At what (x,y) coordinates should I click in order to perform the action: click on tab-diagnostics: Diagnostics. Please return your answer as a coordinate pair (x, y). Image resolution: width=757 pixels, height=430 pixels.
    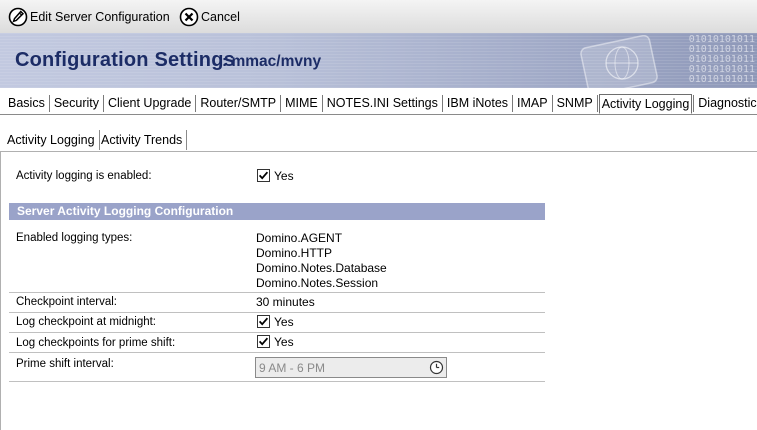
    Looking at the image, I should click on (726, 103).